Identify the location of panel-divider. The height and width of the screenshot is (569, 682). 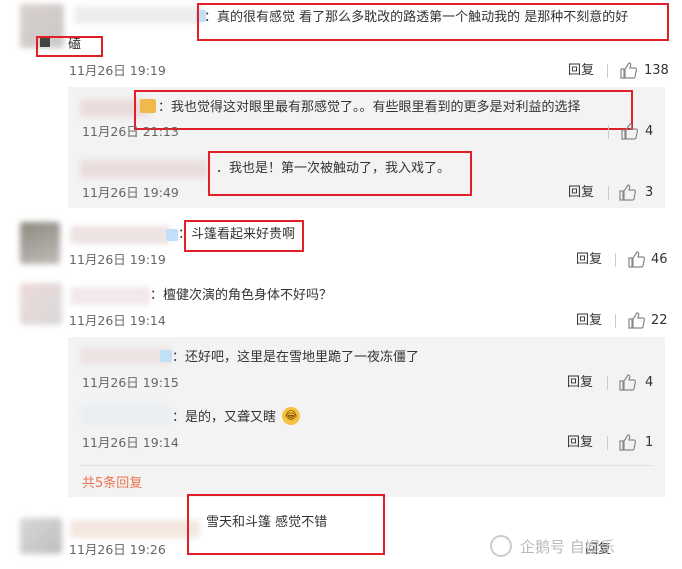
(367, 465).